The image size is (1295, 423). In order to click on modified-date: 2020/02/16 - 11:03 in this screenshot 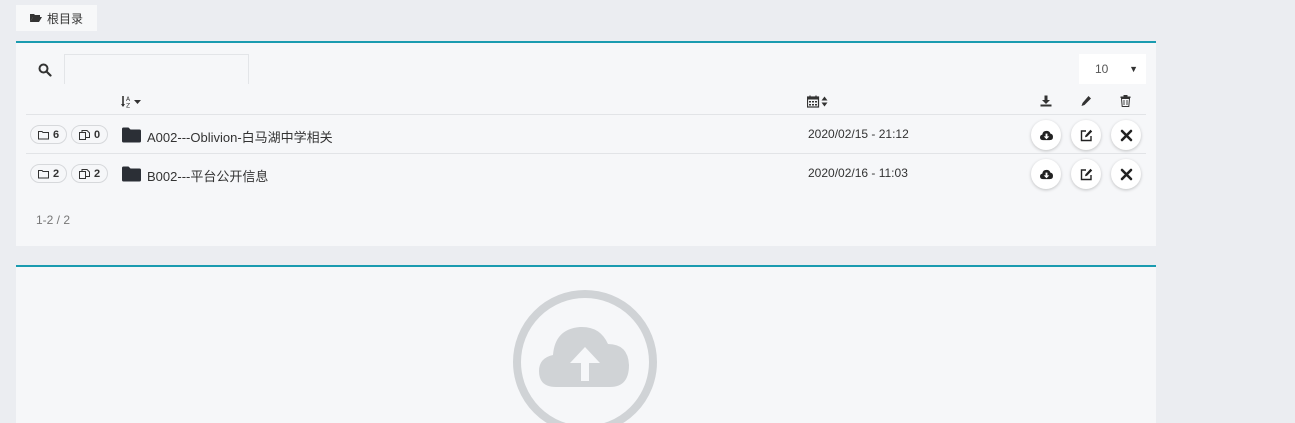, I will do `click(858, 173)`.